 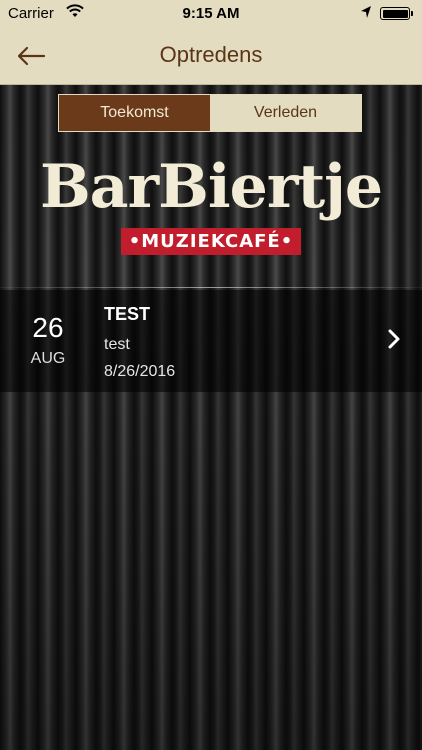 What do you see at coordinates (211, 287) in the screenshot?
I see `divider` at bounding box center [211, 287].